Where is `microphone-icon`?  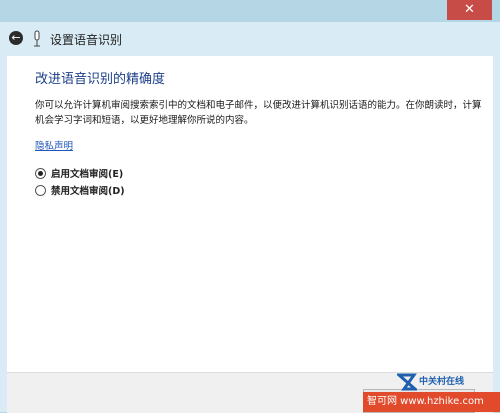
microphone-icon is located at coordinates (37, 38).